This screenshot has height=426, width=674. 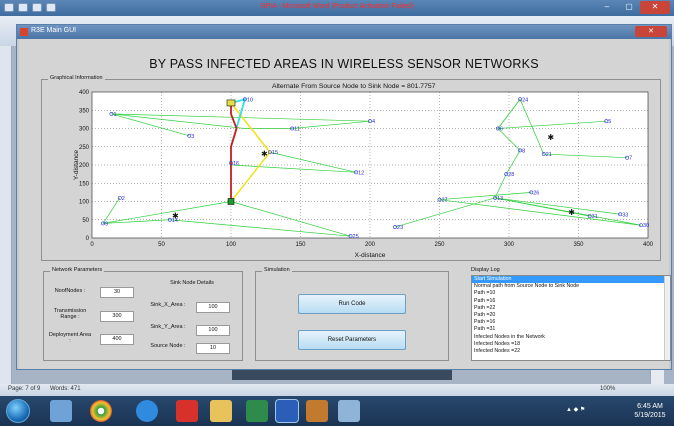 What do you see at coordinates (525, 100) in the screenshot?
I see `node-label: 24` at bounding box center [525, 100].